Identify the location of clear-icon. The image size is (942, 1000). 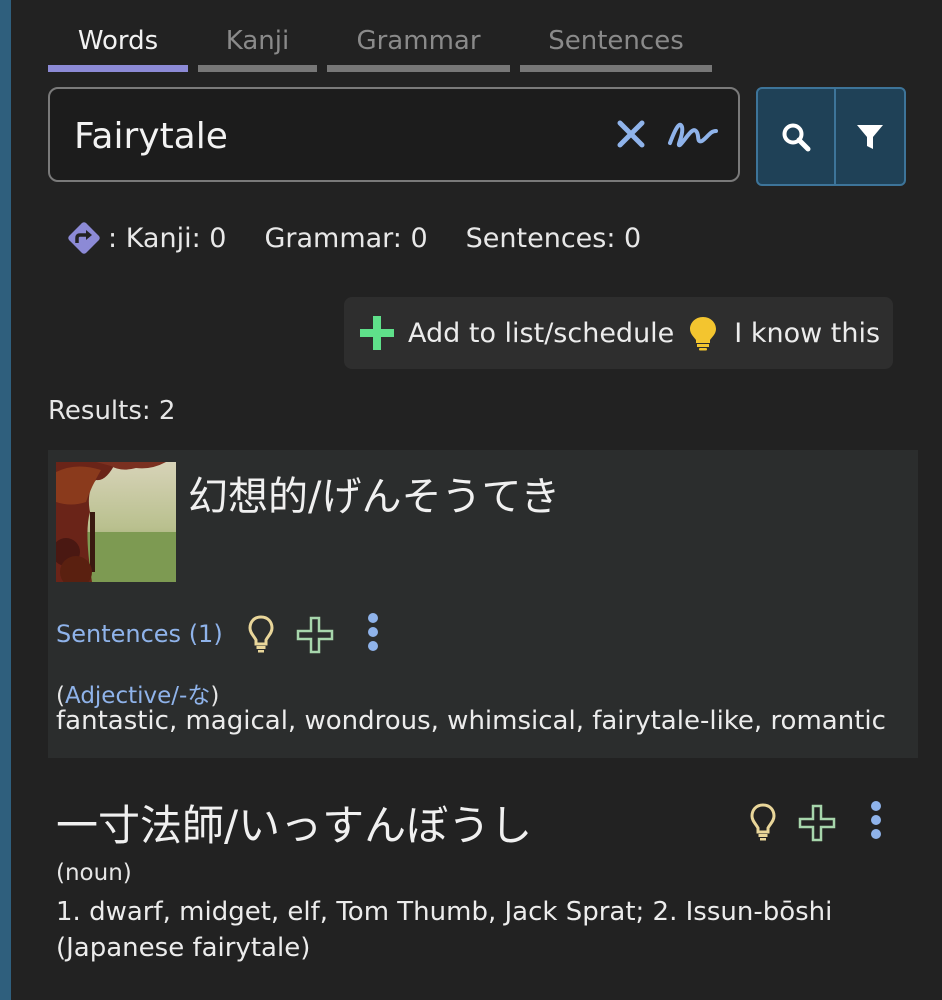
(631, 134).